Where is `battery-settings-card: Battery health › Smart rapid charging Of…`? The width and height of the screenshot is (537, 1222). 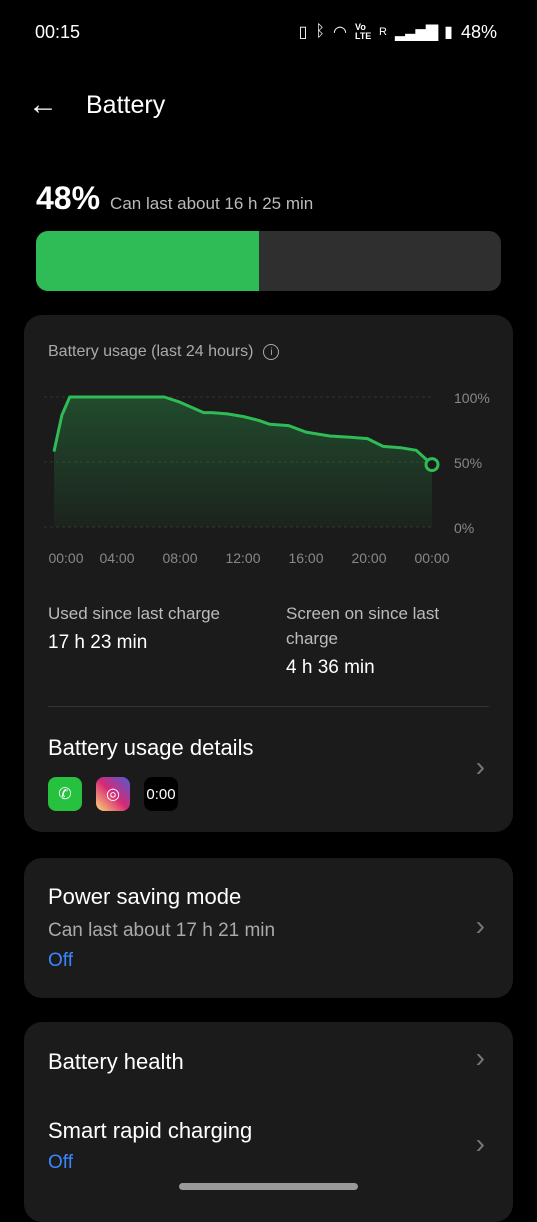
battery-settings-card: Battery health › Smart rapid charging Of… is located at coordinates (268, 1122).